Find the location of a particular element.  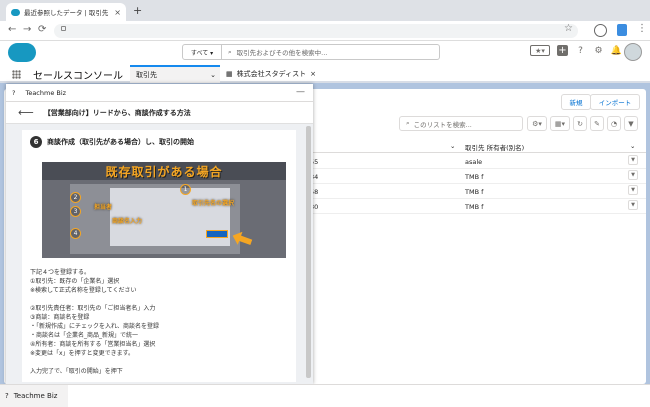

utility-item-label: Teachme Biz is located at coordinates (35, 396).